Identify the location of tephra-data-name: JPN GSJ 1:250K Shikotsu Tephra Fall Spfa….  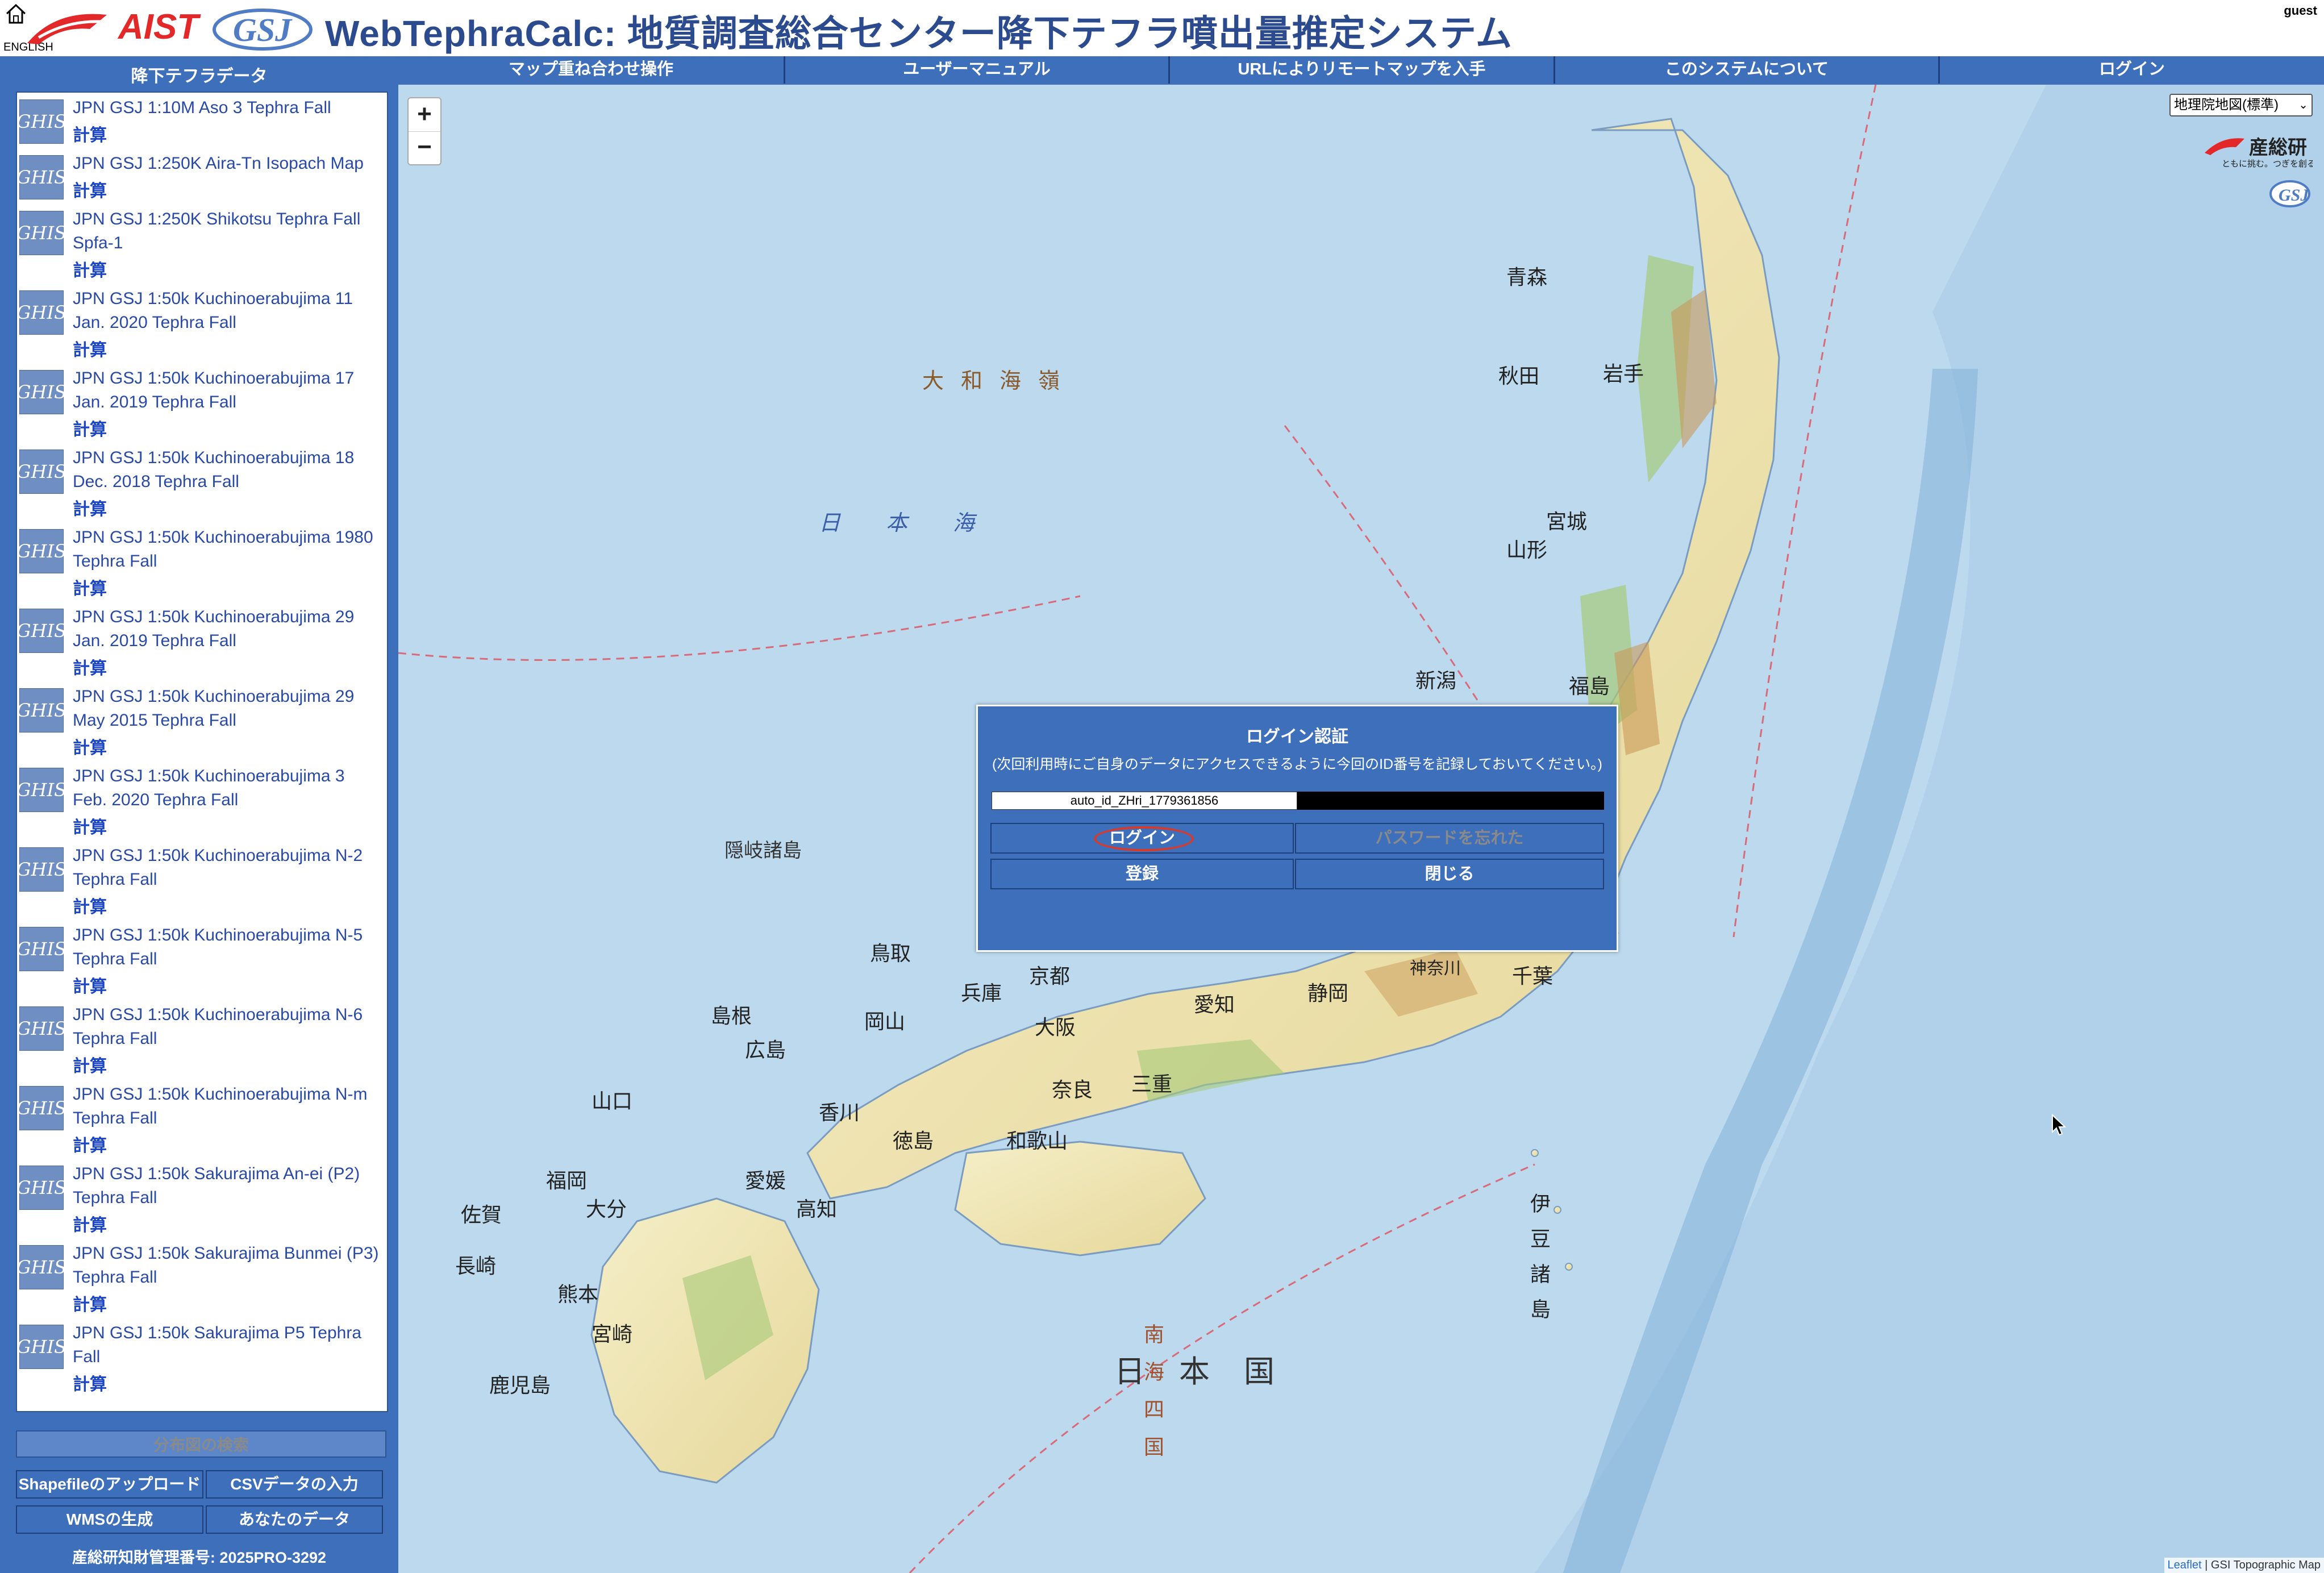
(226, 231).